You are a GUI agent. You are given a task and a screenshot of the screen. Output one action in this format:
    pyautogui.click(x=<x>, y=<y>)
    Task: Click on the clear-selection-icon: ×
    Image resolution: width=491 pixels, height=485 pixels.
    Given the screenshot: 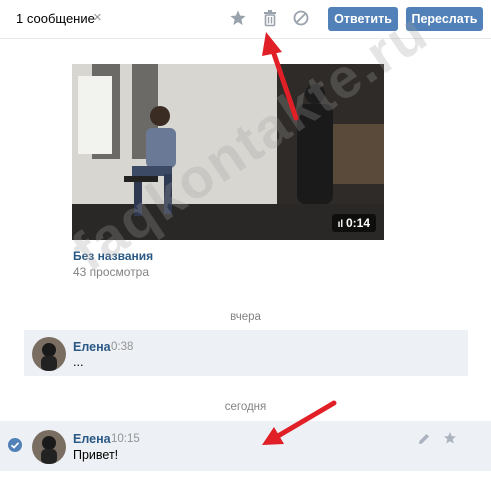 What is the action you would take?
    pyautogui.click(x=97, y=17)
    